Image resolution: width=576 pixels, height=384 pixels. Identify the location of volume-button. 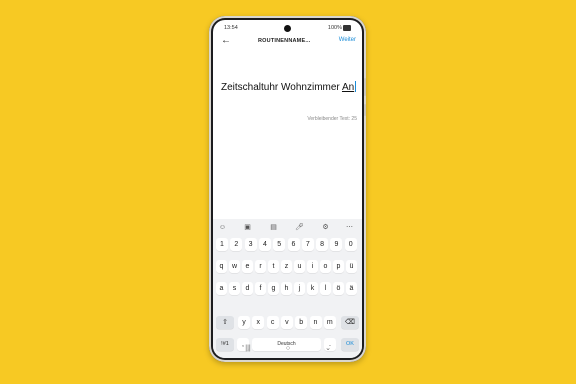
(365, 87).